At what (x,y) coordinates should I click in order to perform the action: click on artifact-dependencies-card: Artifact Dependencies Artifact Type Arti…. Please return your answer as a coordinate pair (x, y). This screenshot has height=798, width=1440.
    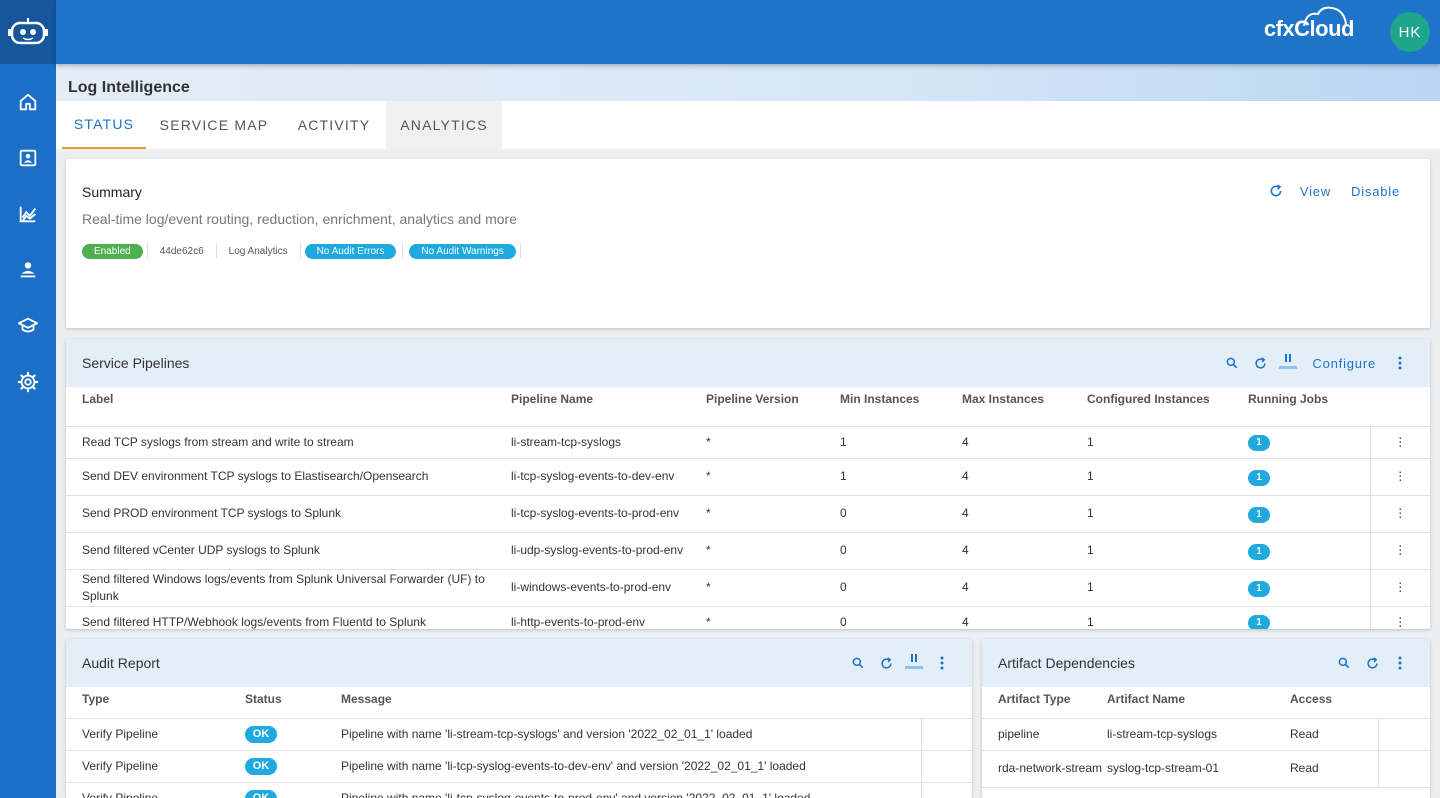
    Looking at the image, I should click on (1206, 718).